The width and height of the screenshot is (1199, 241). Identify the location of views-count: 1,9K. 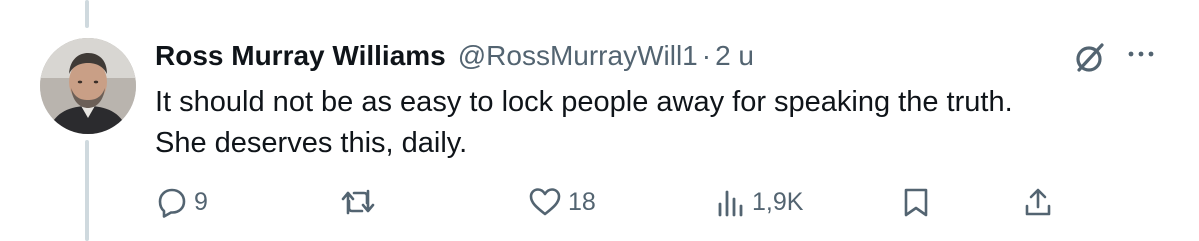
(778, 201).